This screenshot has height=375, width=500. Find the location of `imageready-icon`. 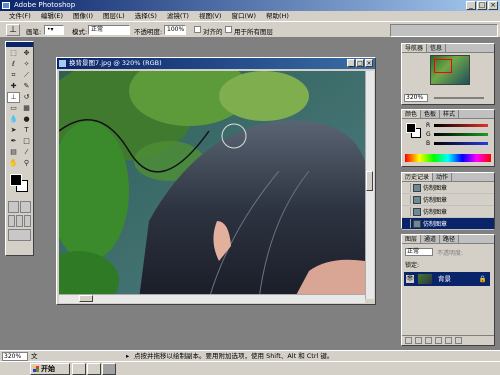

imageready-icon is located at coordinates (19, 235).